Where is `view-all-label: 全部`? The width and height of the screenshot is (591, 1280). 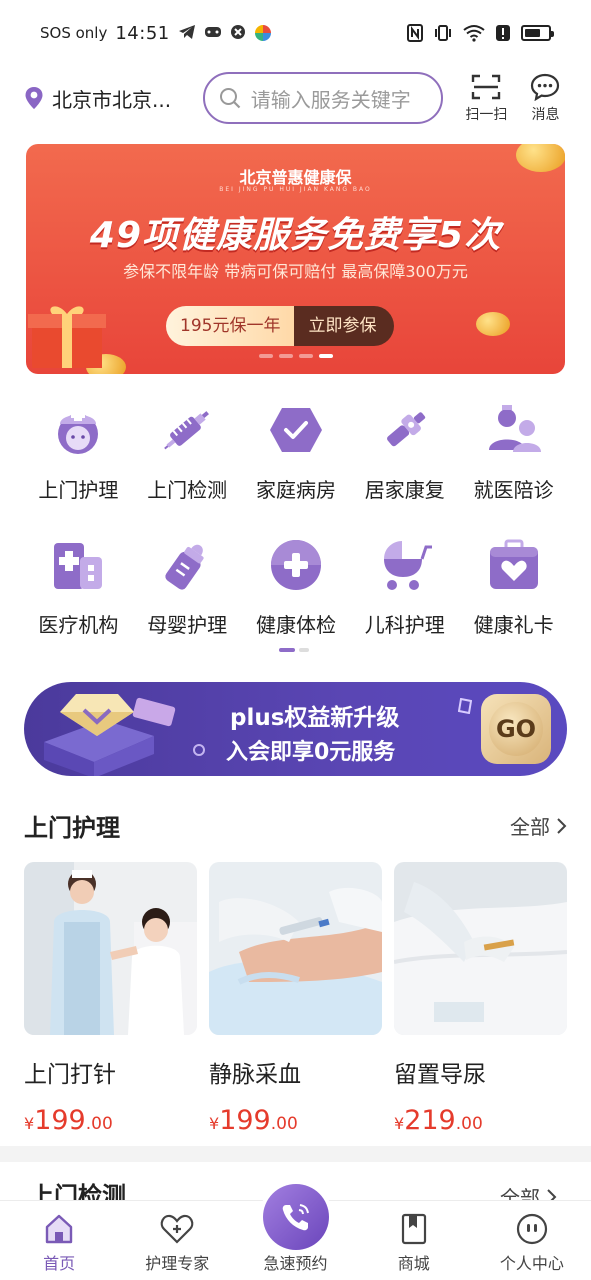 view-all-label: 全部 is located at coordinates (530, 827).